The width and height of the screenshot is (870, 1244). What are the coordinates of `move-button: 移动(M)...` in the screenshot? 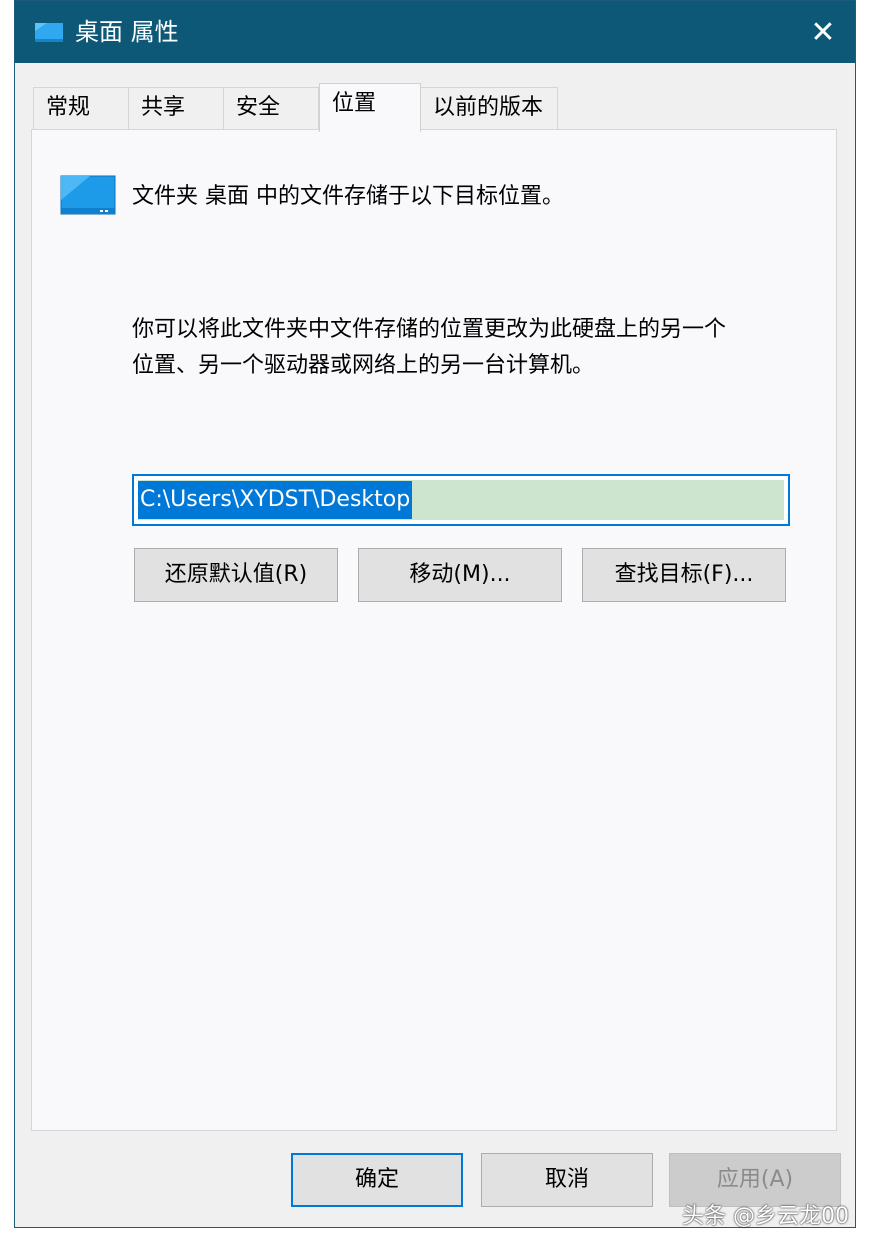 It's located at (460, 575).